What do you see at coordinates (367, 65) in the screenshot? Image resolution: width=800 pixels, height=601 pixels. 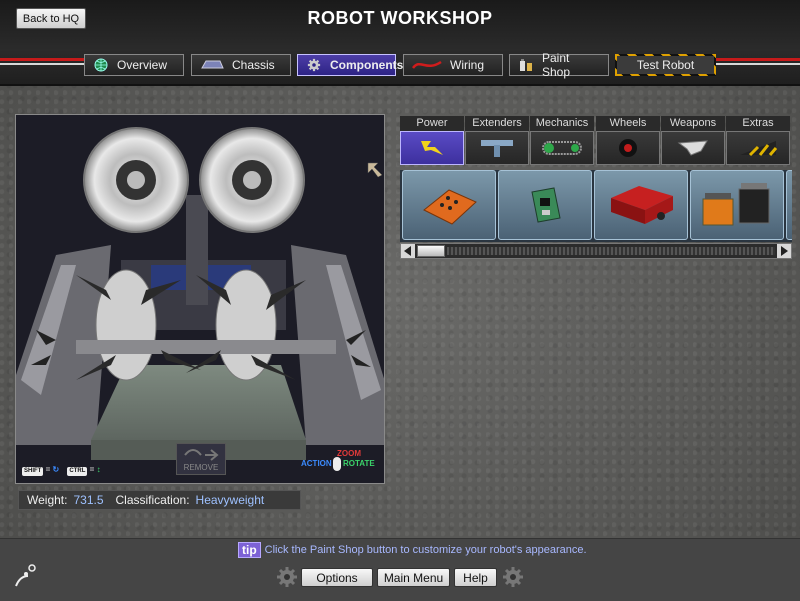 I see `tab-label: Components` at bounding box center [367, 65].